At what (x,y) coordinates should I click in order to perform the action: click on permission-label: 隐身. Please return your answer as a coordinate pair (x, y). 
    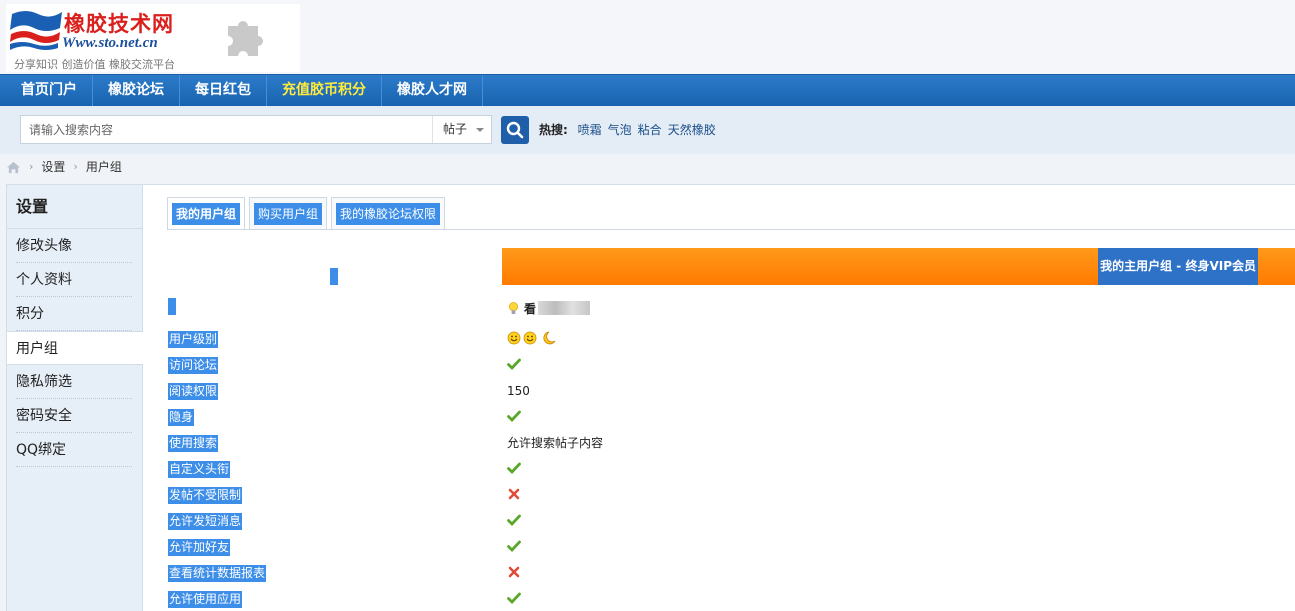
    Looking at the image, I should click on (181, 417).